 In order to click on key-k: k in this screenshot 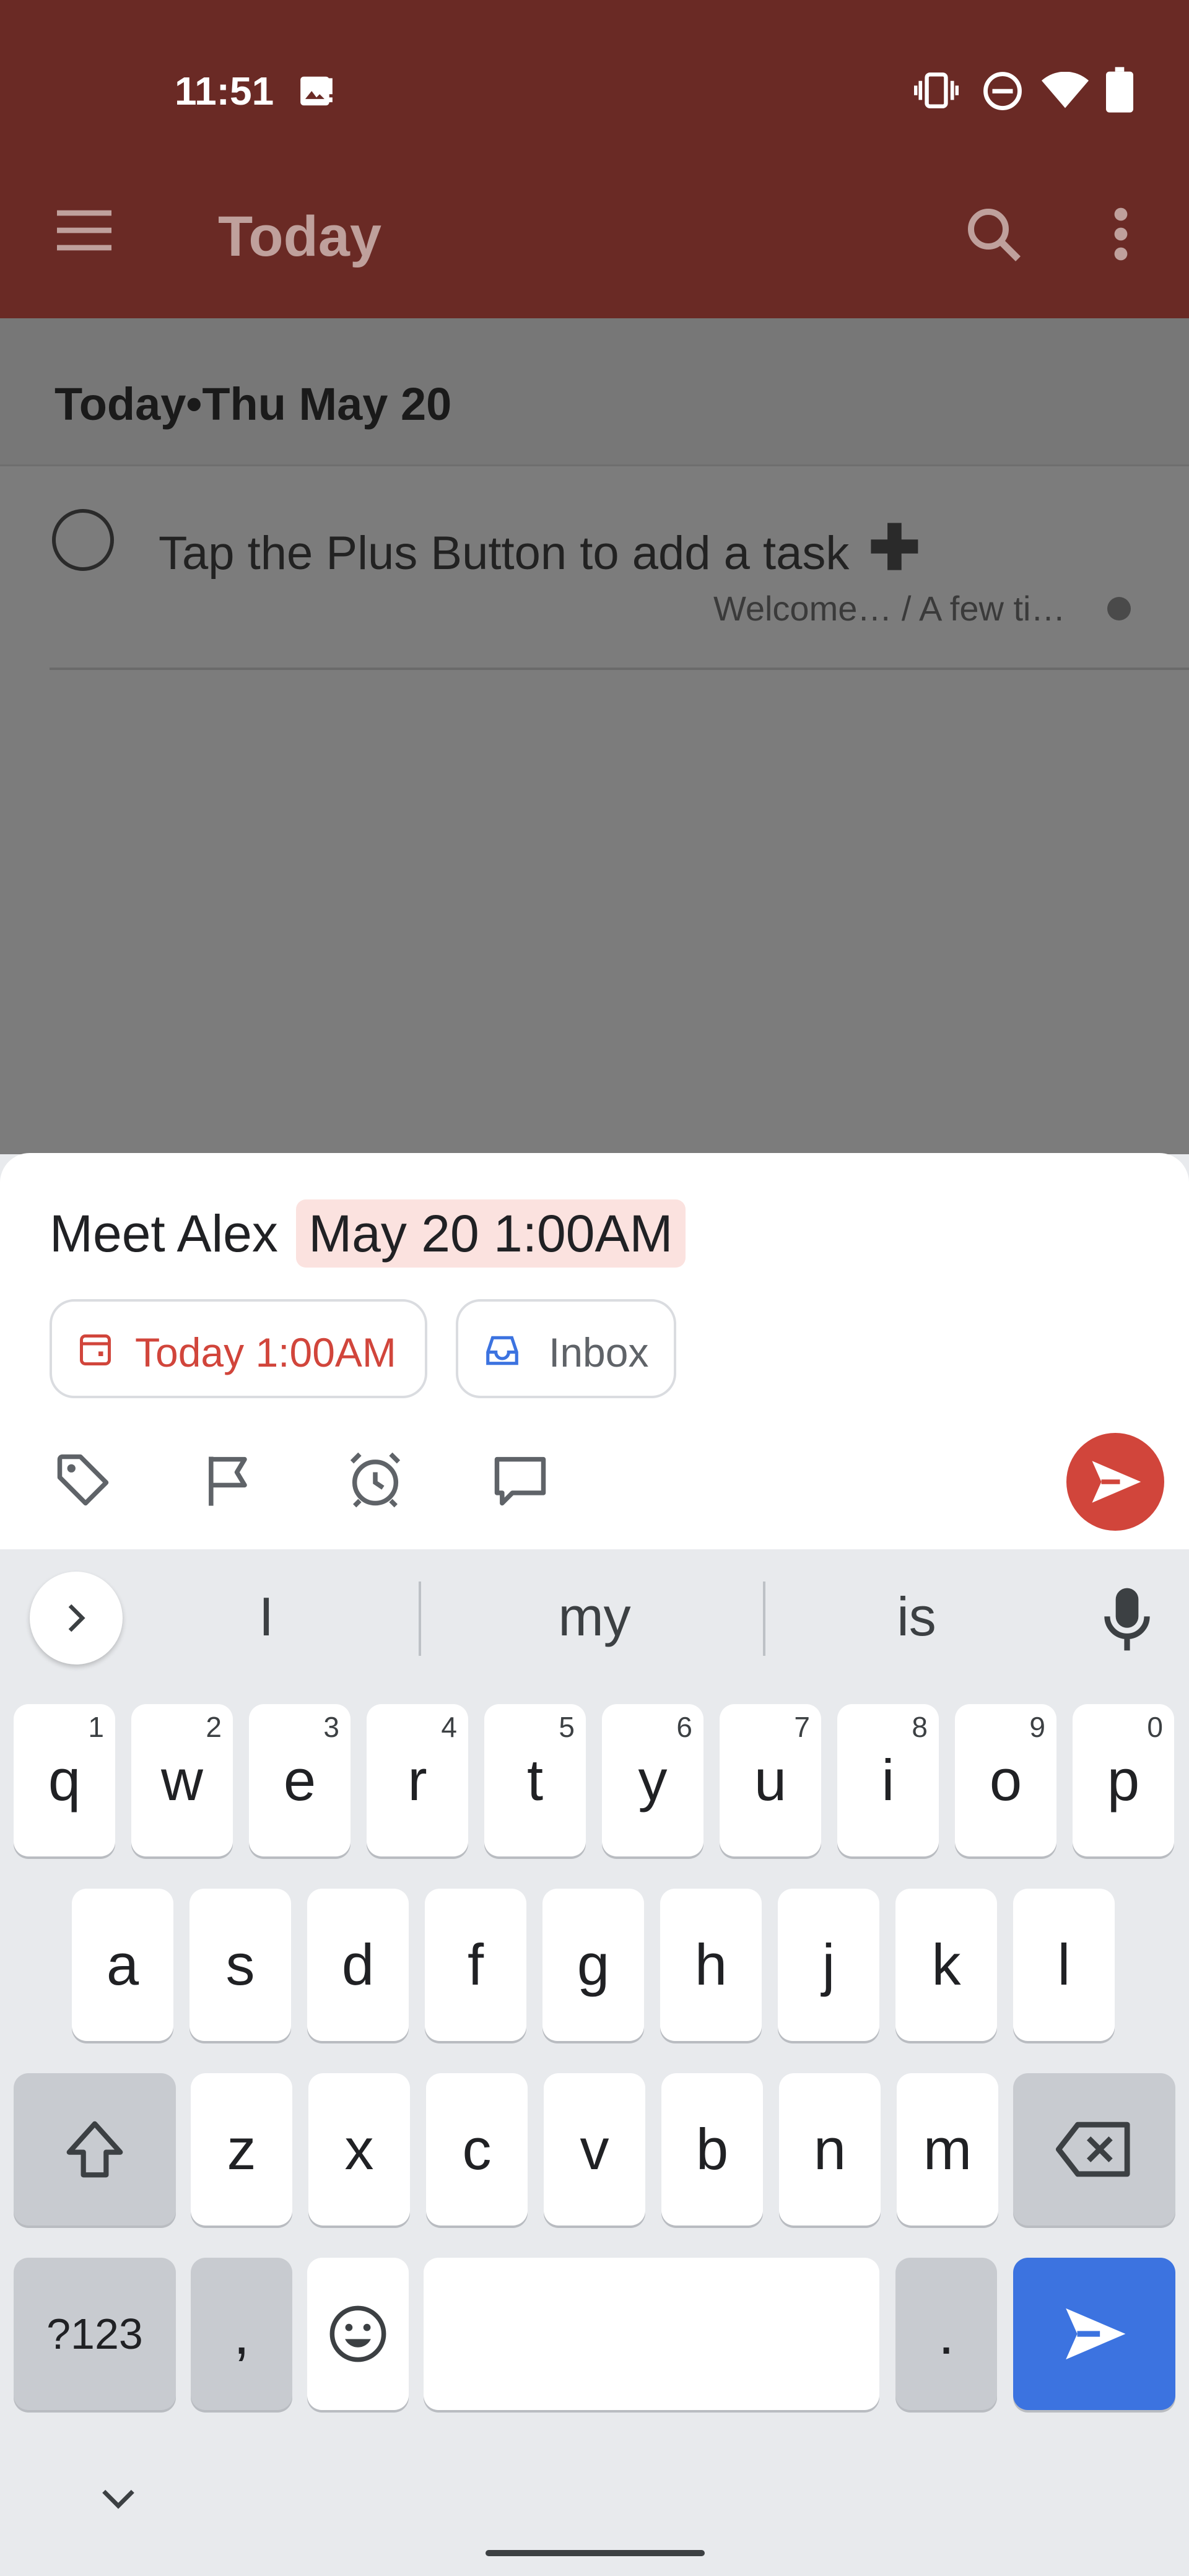, I will do `click(946, 1965)`.